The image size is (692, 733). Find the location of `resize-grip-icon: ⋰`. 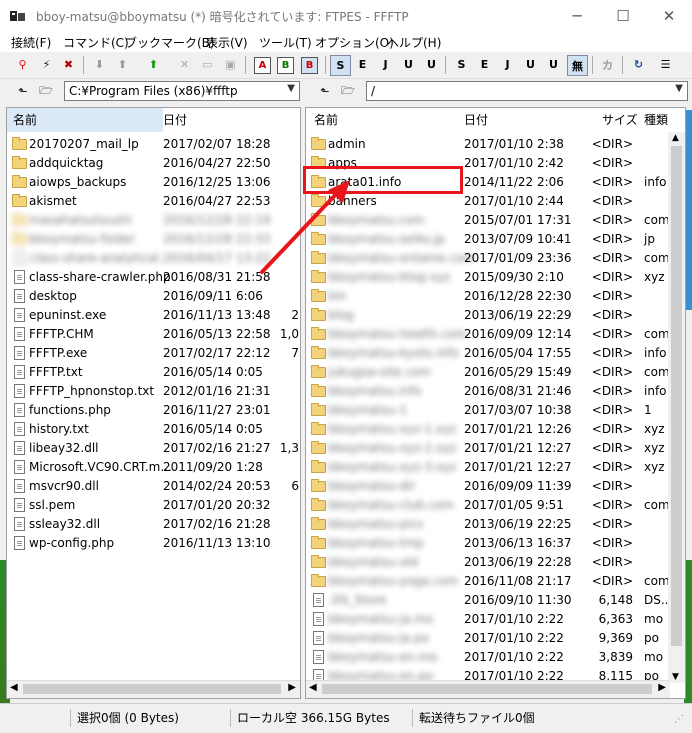

resize-grip-icon: ⋰ is located at coordinates (679, 719).